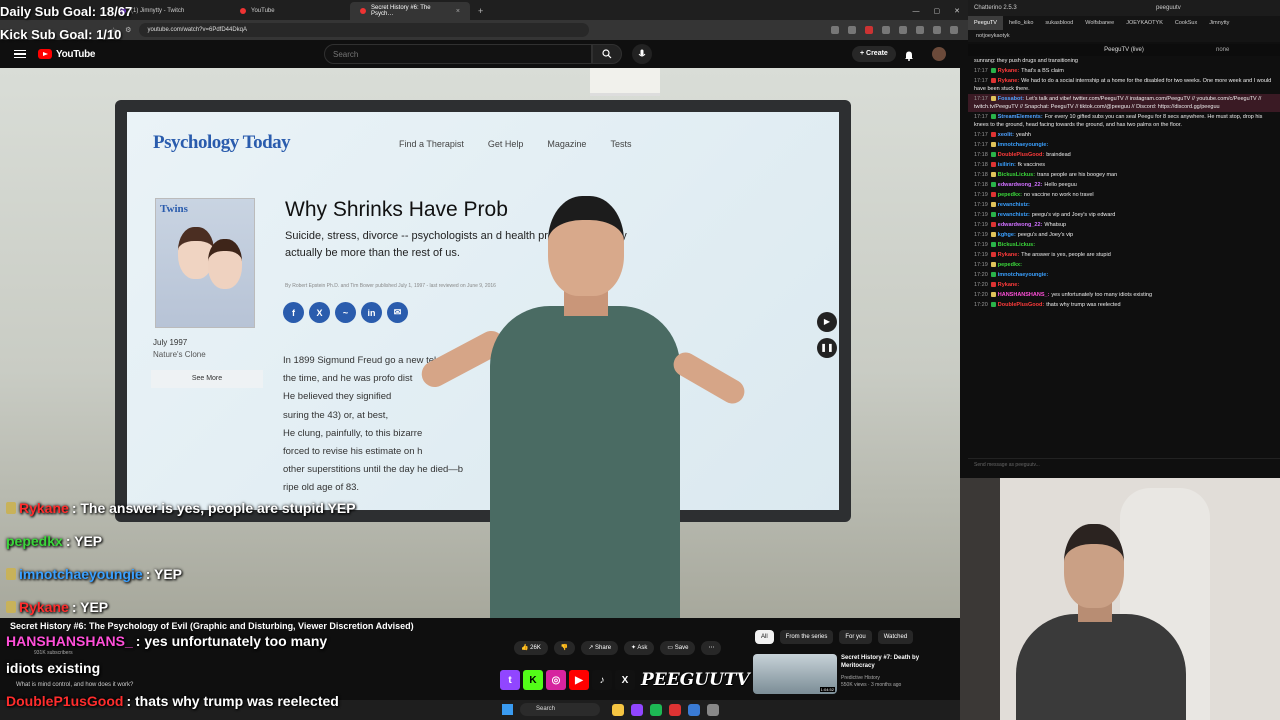  What do you see at coordinates (1007, 235) in the screenshot?
I see `message-username: kghge:` at bounding box center [1007, 235].